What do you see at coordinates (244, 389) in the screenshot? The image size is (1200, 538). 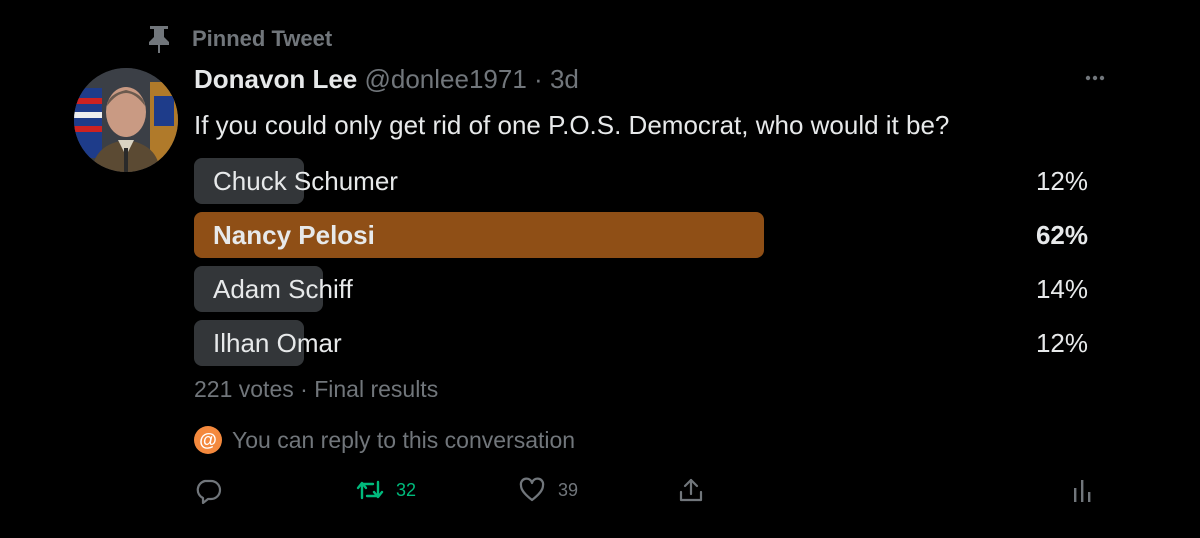 I see `poll-vote-count: 221 votes` at bounding box center [244, 389].